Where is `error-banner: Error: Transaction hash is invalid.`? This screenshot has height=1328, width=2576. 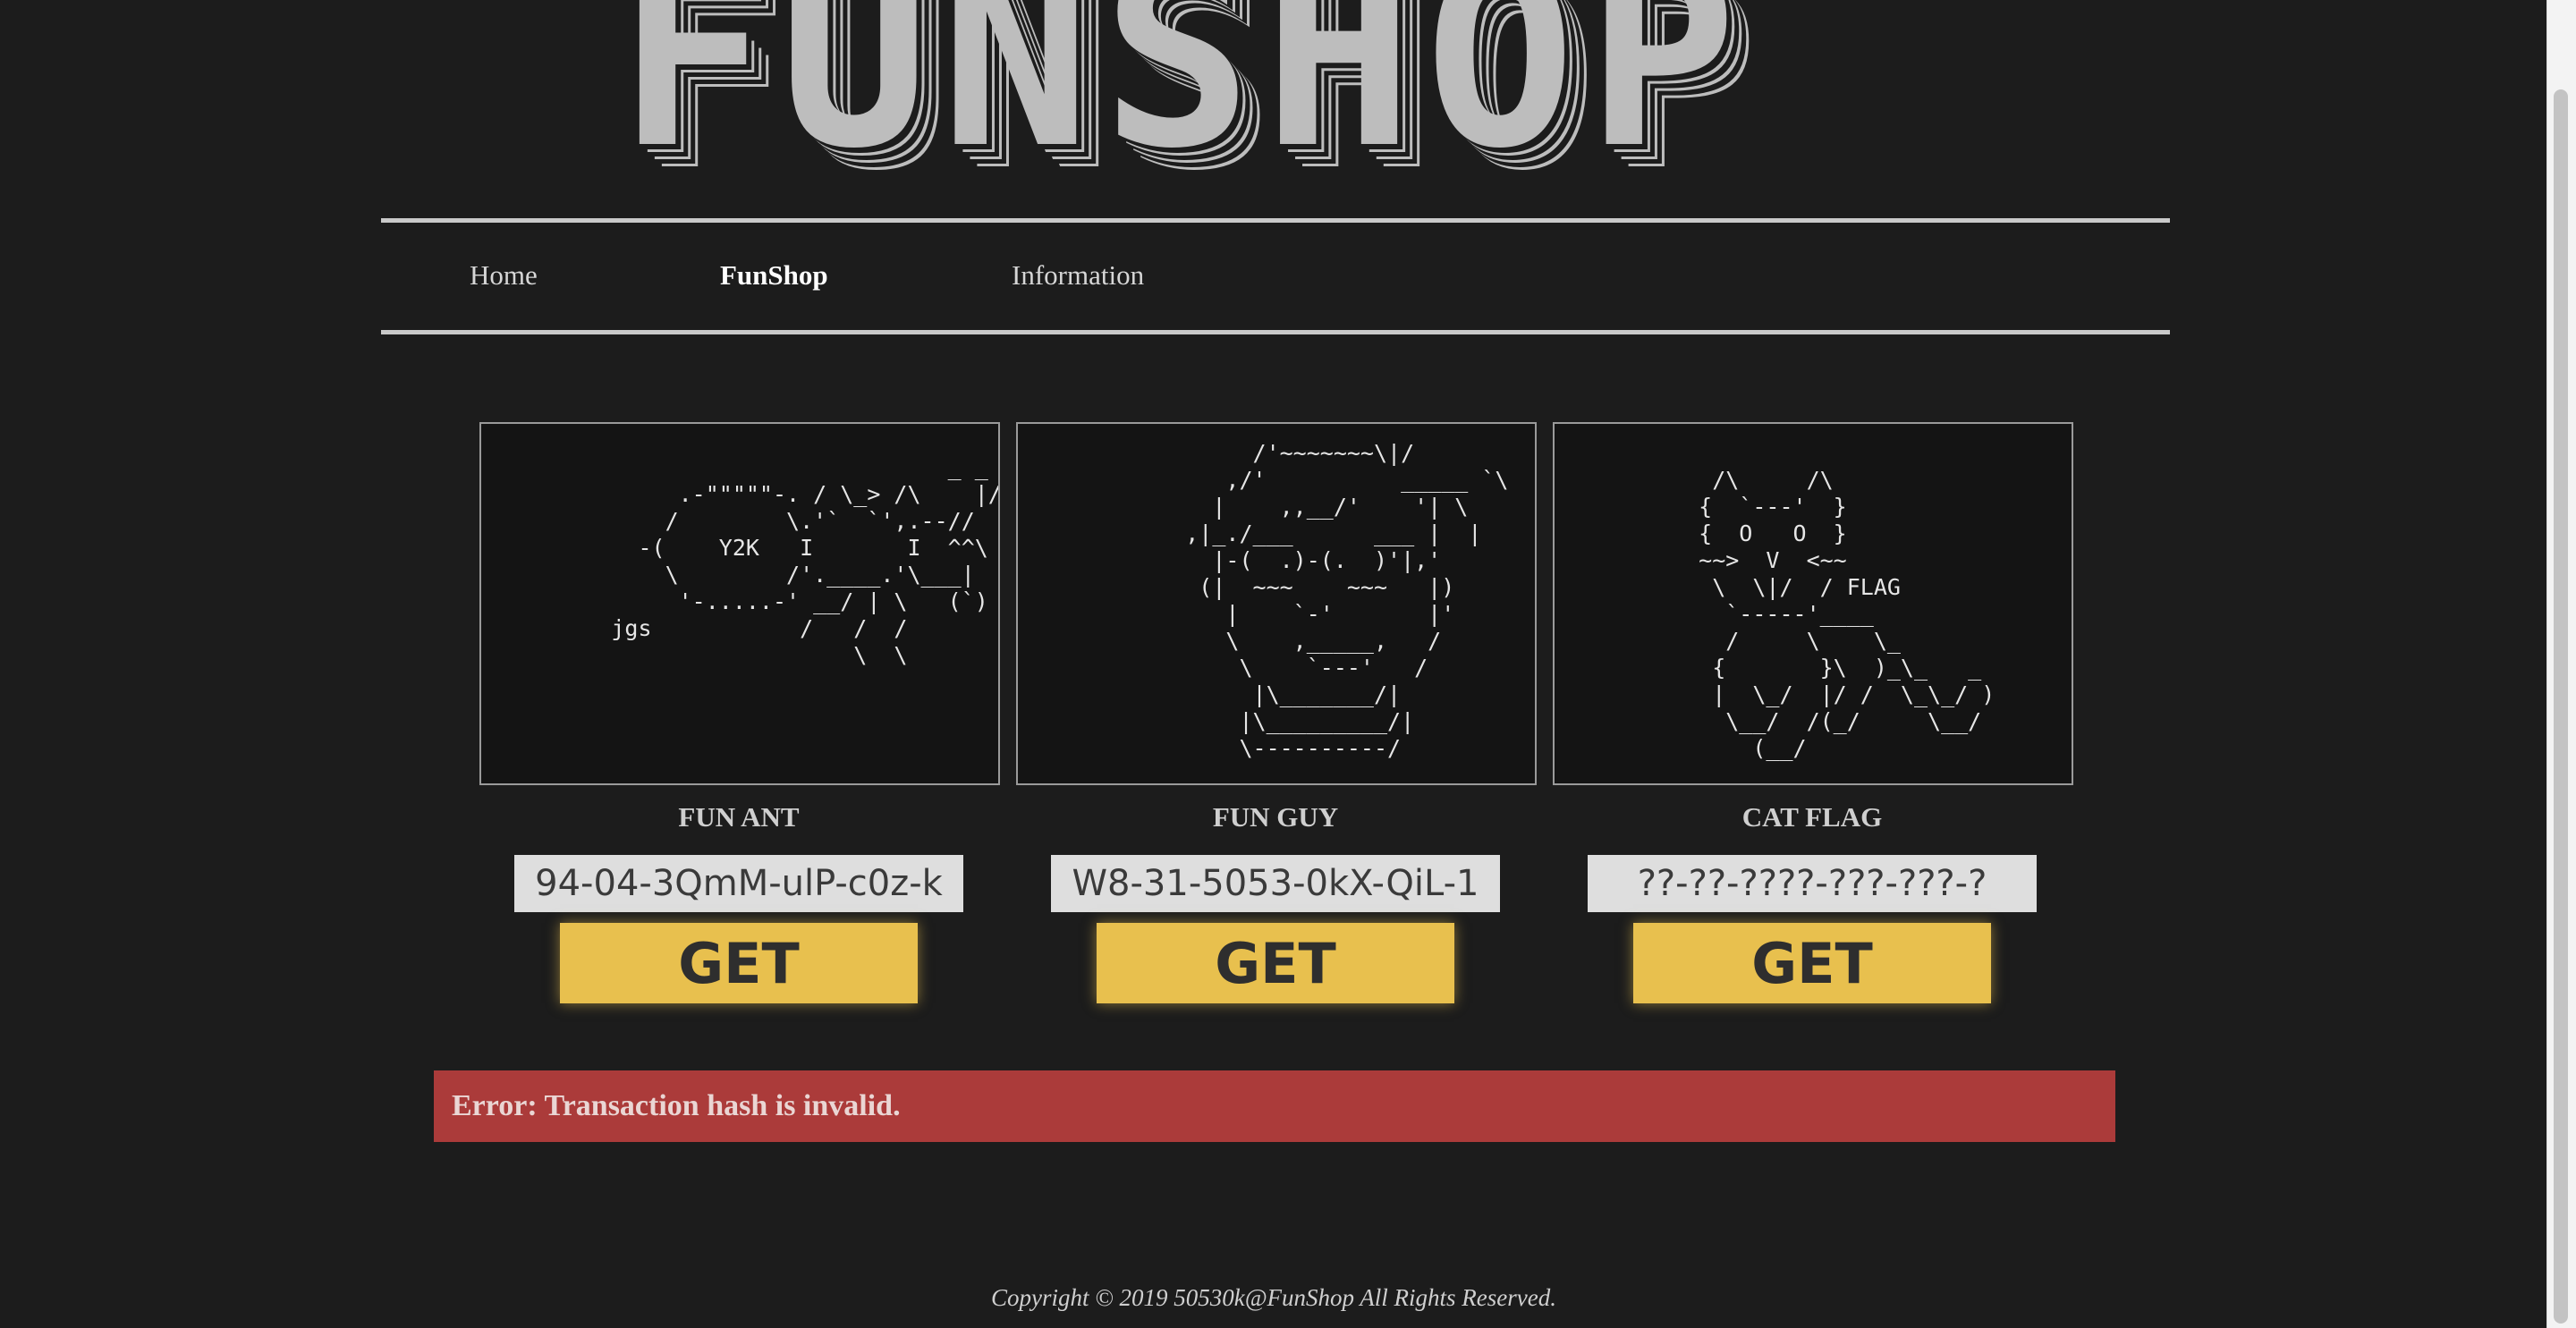 error-banner: Error: Transaction hash is invalid. is located at coordinates (1274, 1106).